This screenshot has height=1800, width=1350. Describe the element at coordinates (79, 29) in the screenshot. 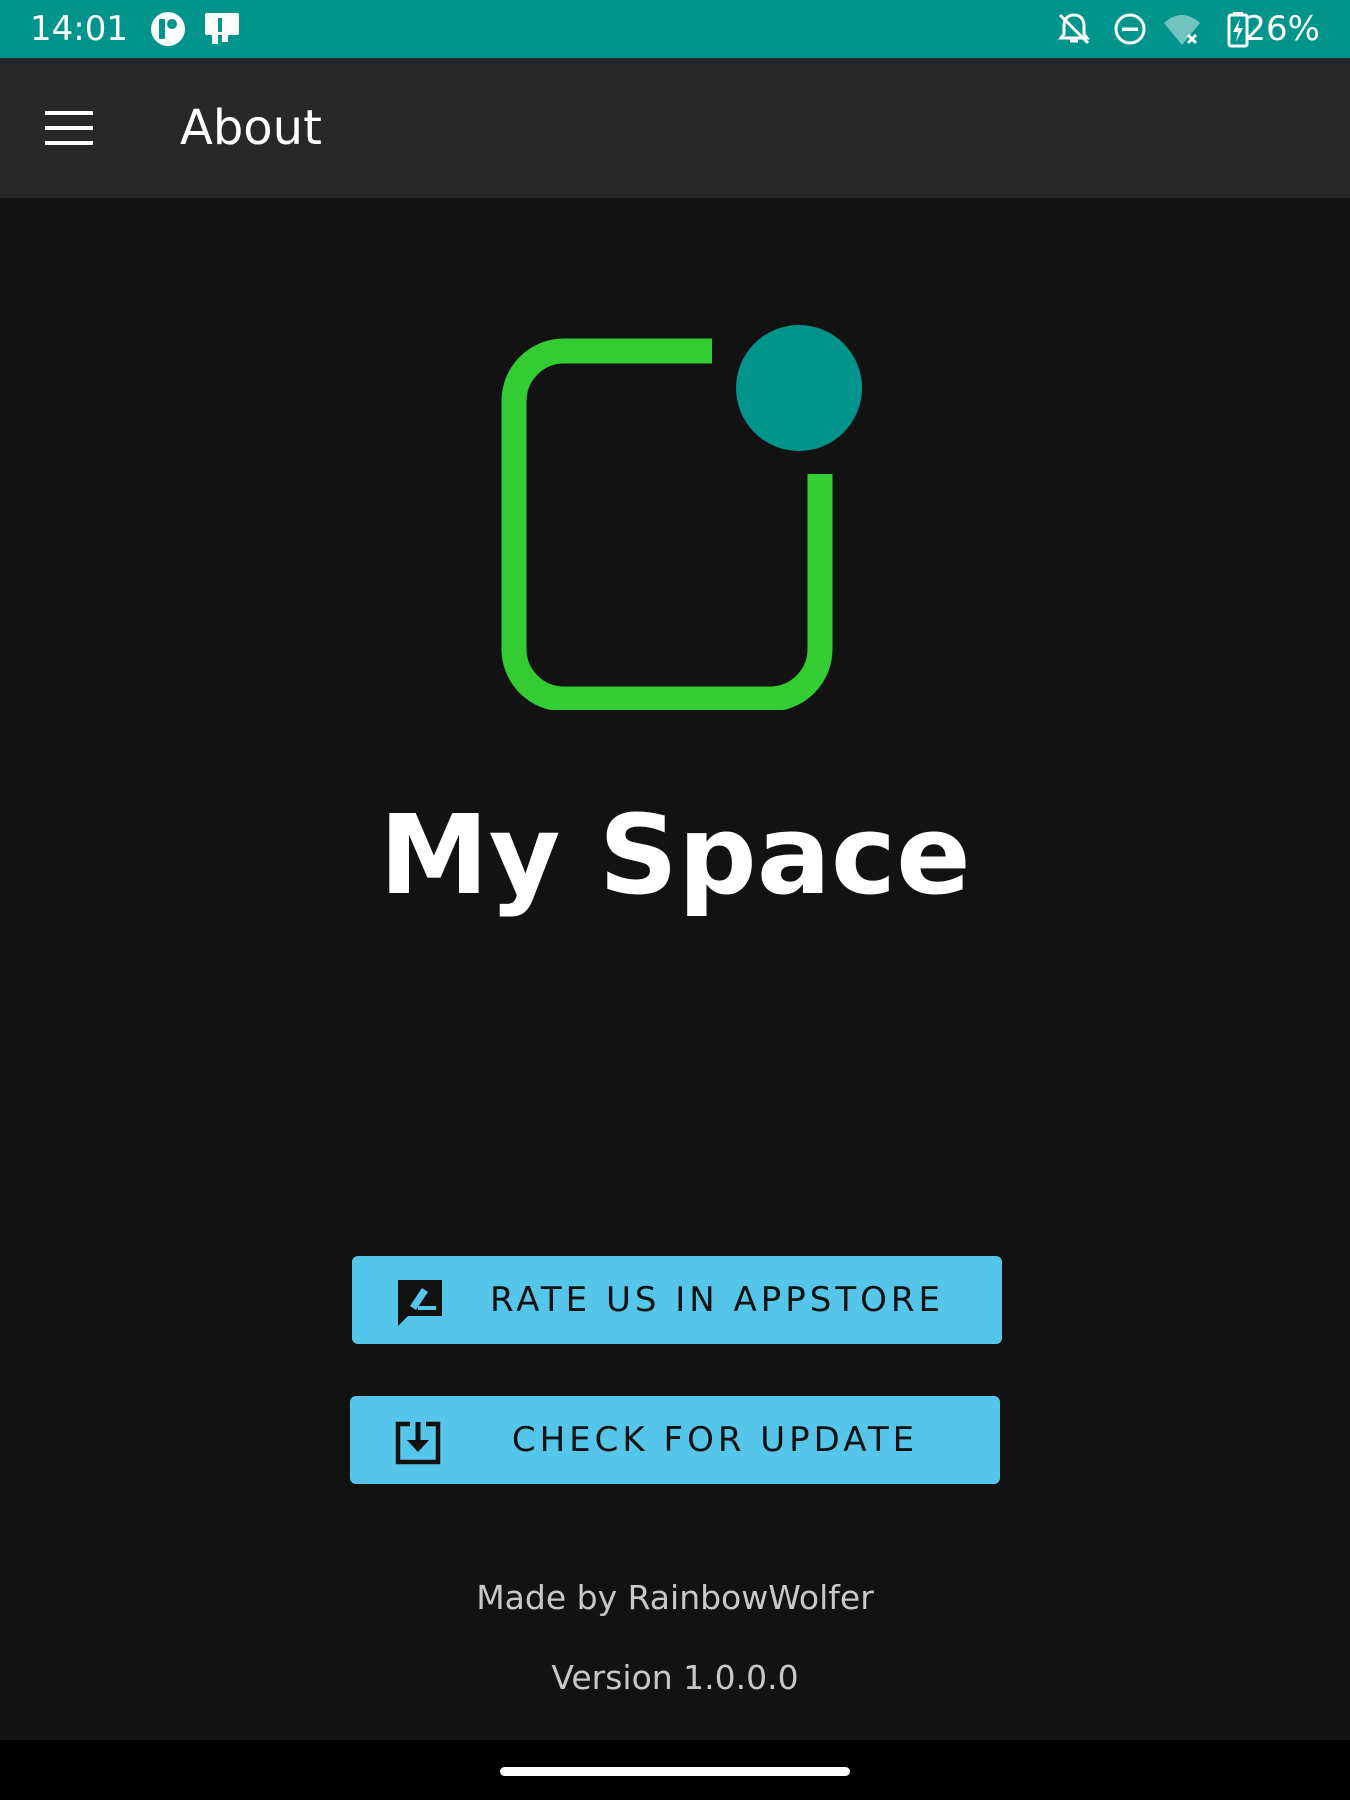

I see `status-time: 14:01` at that location.